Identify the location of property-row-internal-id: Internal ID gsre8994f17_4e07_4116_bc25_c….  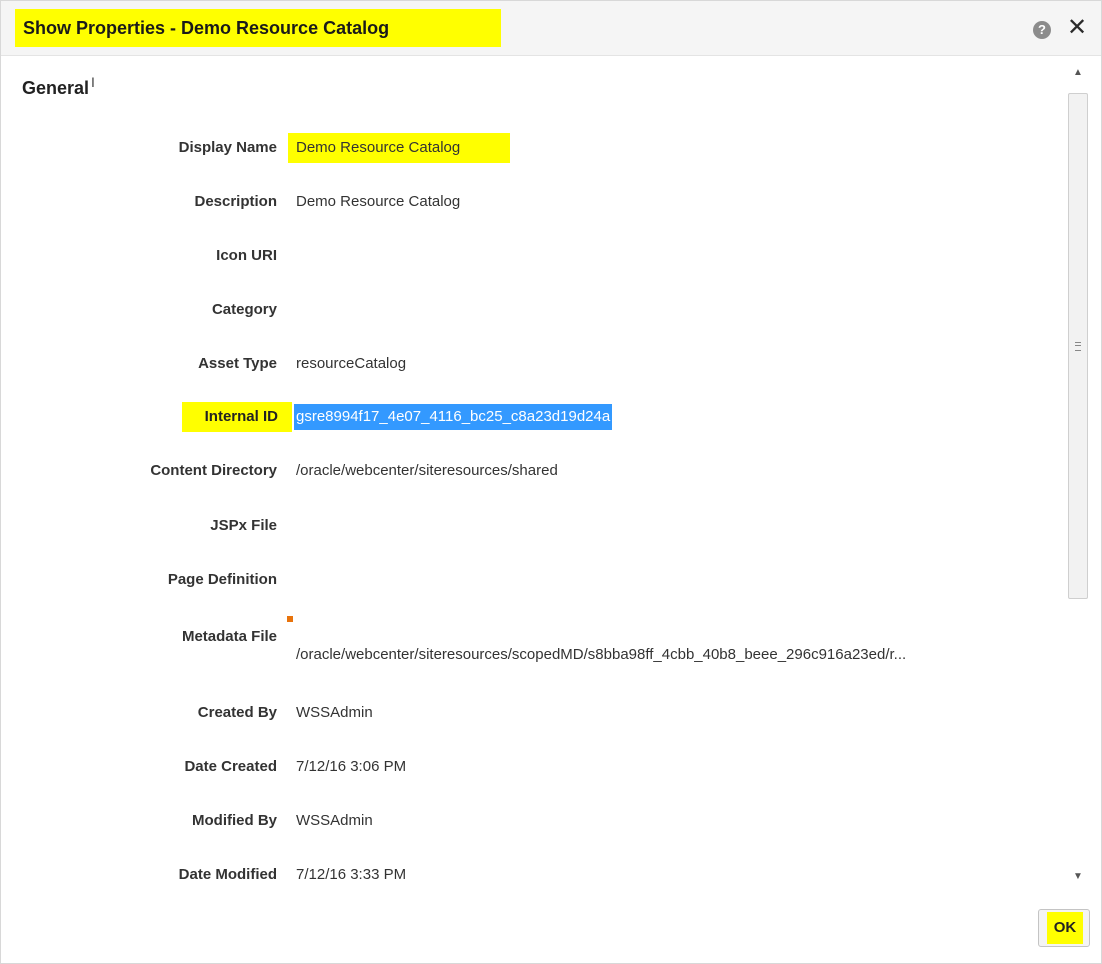
(531, 417).